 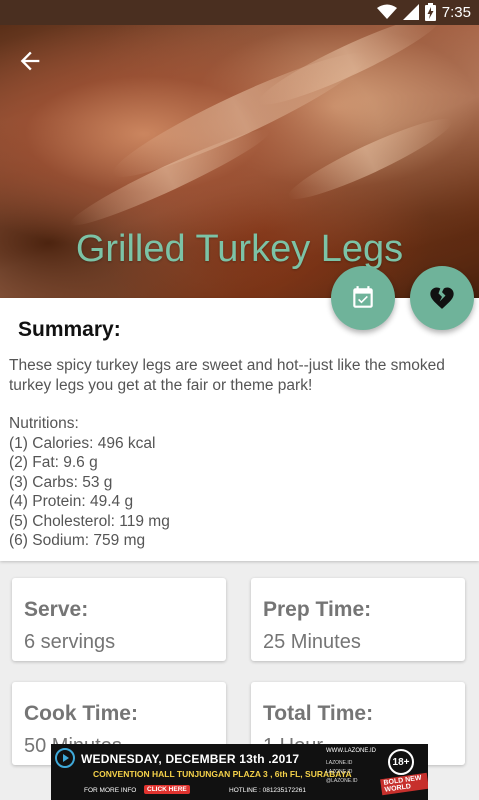 What do you see at coordinates (317, 609) in the screenshot?
I see `prep-time-label: Prep Time:` at bounding box center [317, 609].